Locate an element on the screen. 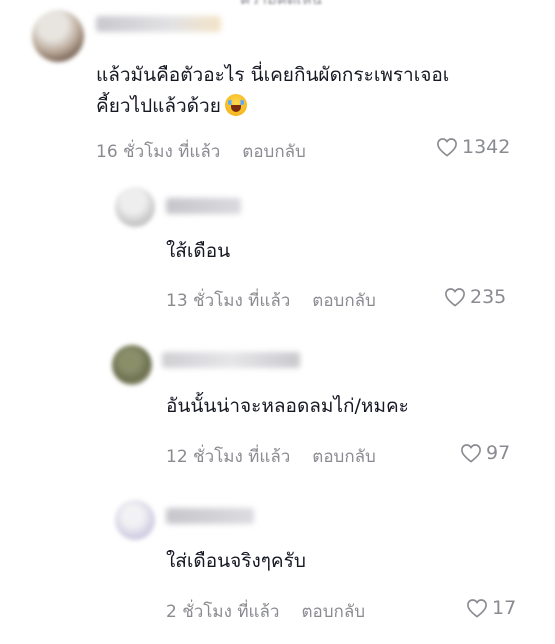 This screenshot has width=555, height=644. comment-text: อันนั้นน่าจะหลอดลมไก่/หมคะ is located at coordinates (287, 406).